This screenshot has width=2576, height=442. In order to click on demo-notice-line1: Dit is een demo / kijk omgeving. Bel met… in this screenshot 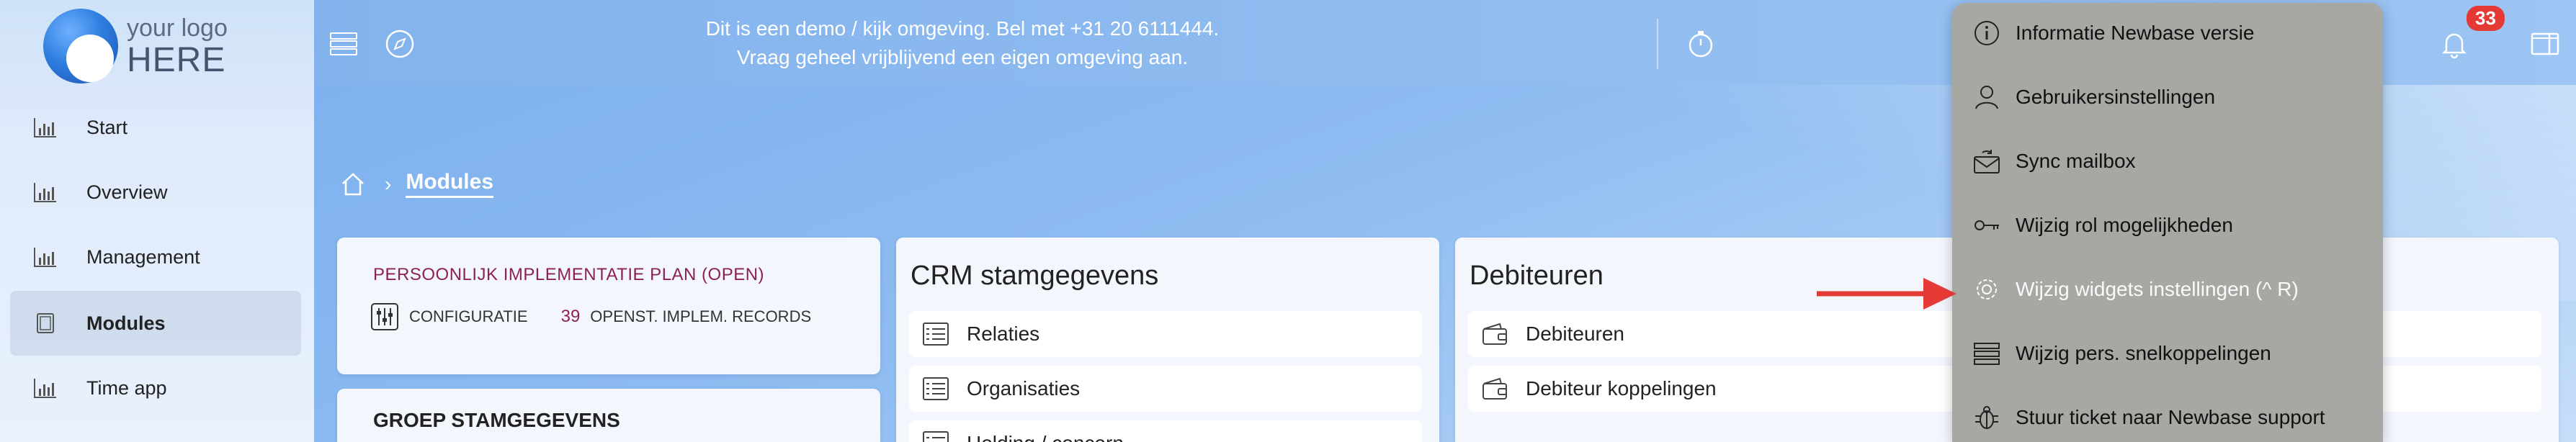, I will do `click(962, 28)`.